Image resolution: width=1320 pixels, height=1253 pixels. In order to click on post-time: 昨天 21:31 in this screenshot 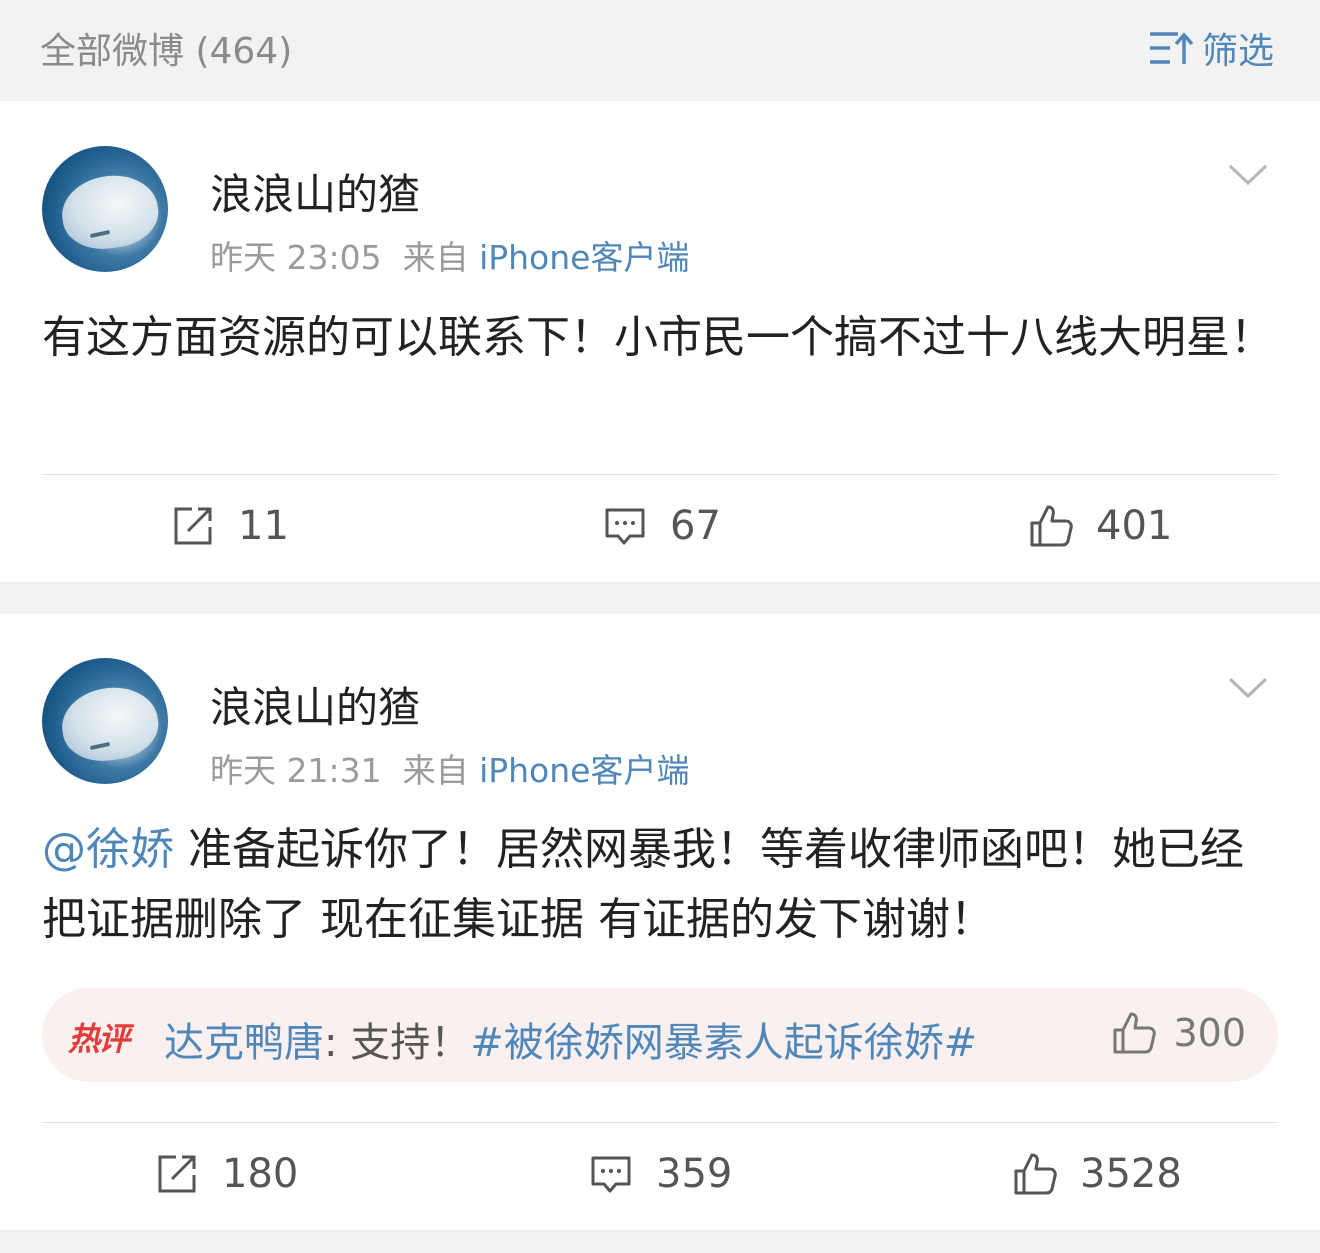, I will do `click(296, 770)`.